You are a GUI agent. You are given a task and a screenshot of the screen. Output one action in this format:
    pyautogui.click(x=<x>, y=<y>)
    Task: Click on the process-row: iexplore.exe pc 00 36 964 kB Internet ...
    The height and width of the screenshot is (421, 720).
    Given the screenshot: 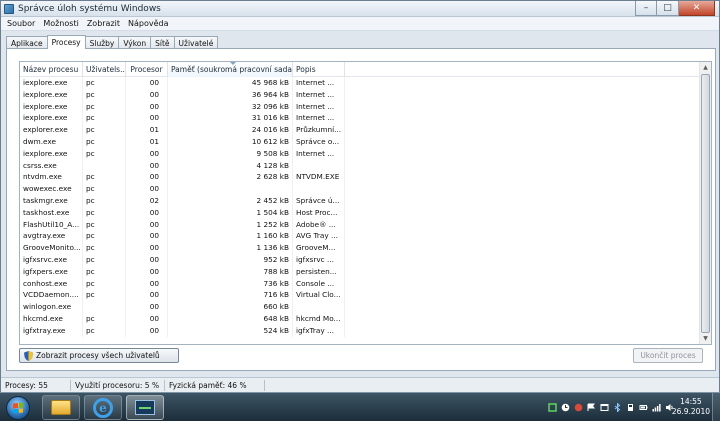 What is the action you would take?
    pyautogui.click(x=359, y=94)
    